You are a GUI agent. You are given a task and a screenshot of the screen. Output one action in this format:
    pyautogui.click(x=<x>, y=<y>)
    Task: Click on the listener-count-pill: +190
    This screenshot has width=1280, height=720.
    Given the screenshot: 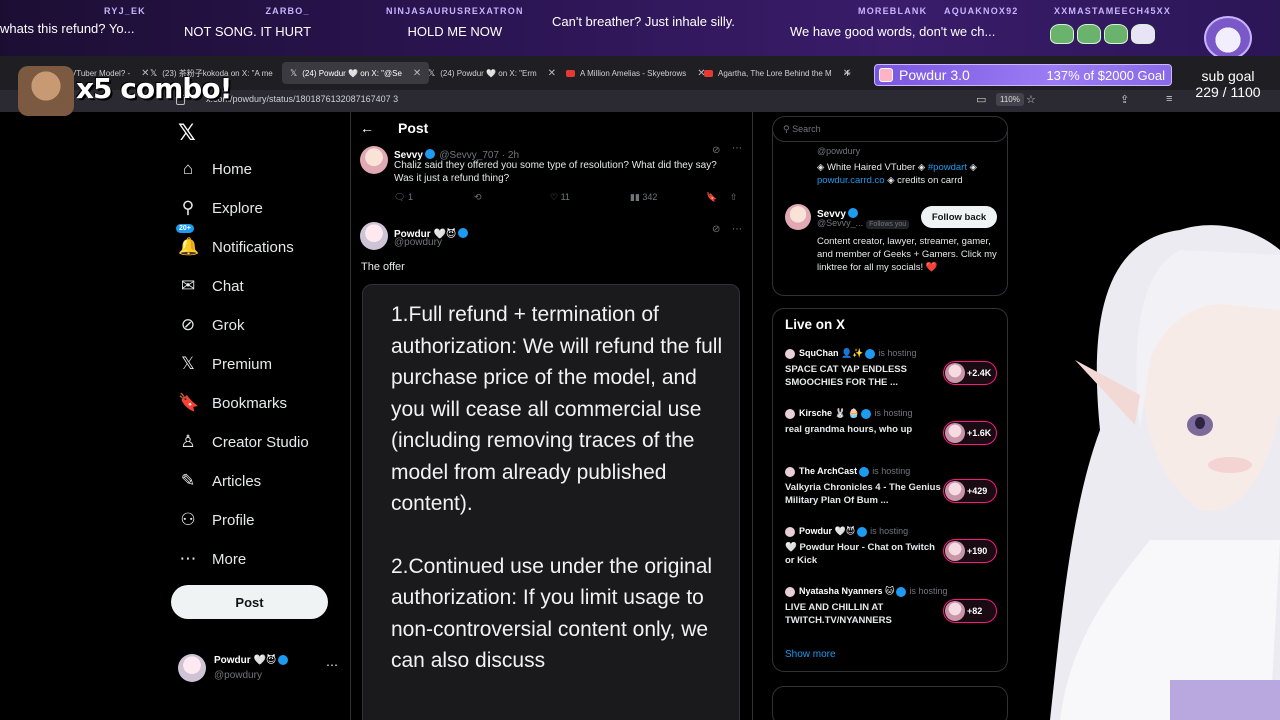 What is the action you would take?
    pyautogui.click(x=970, y=551)
    